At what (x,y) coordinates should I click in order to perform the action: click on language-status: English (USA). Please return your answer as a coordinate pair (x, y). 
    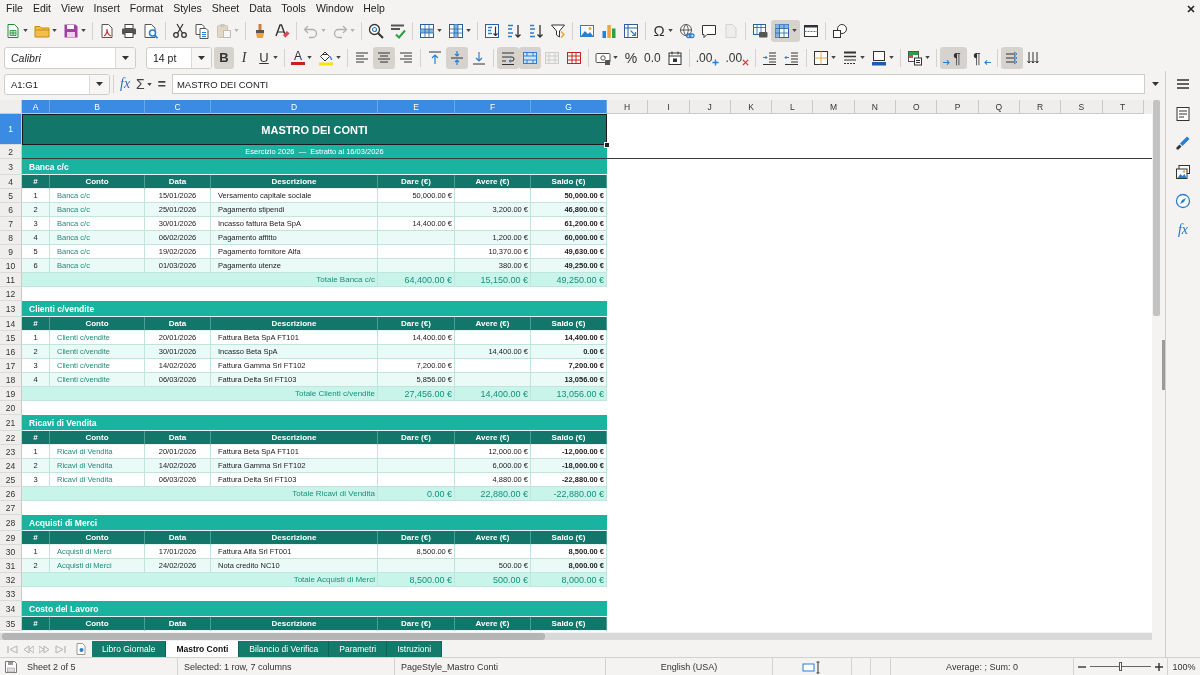
    Looking at the image, I should click on (689, 666).